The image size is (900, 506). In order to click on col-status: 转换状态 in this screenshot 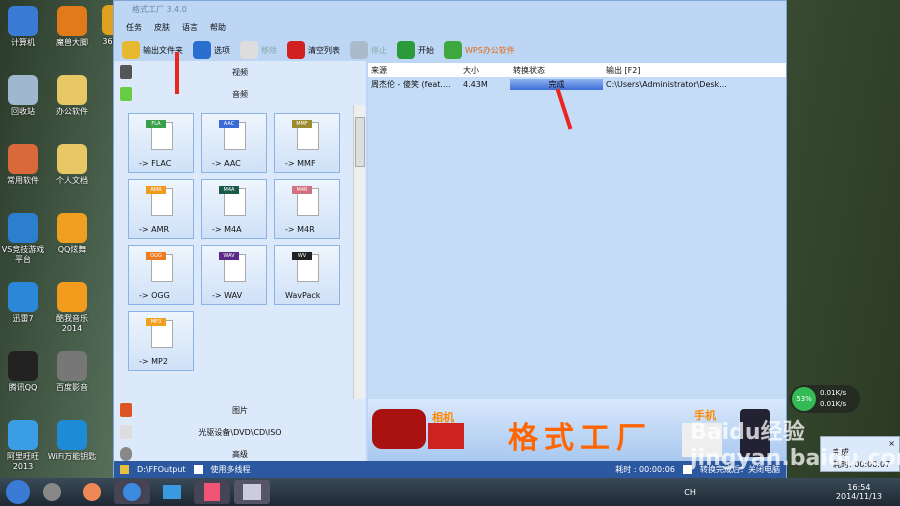, I will do `click(556, 70)`.